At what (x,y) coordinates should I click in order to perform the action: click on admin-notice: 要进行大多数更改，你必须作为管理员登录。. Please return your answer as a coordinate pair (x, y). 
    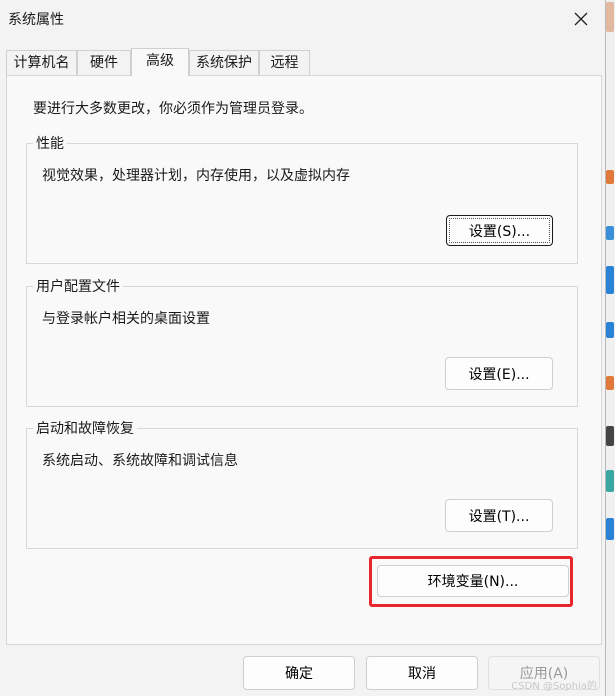
    Looking at the image, I should click on (173, 109).